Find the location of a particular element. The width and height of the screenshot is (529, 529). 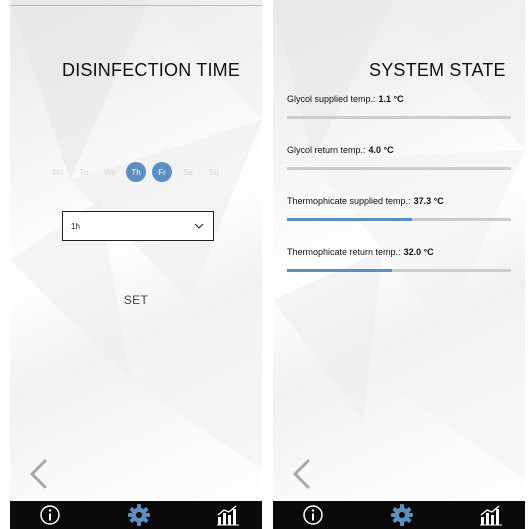

state-item-thermophicate-supplied: Thermophicate supplied temp.: 37.3 °C is located at coordinates (399, 221).